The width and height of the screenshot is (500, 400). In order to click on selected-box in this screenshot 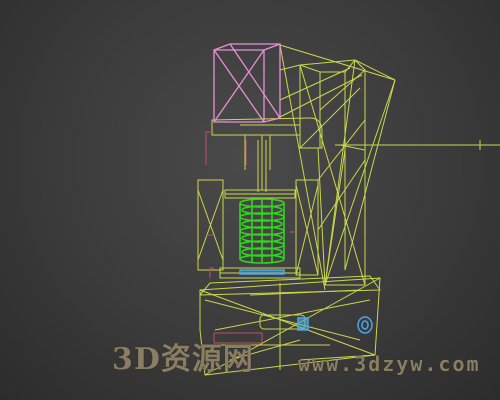, I will do `click(247, 83)`.